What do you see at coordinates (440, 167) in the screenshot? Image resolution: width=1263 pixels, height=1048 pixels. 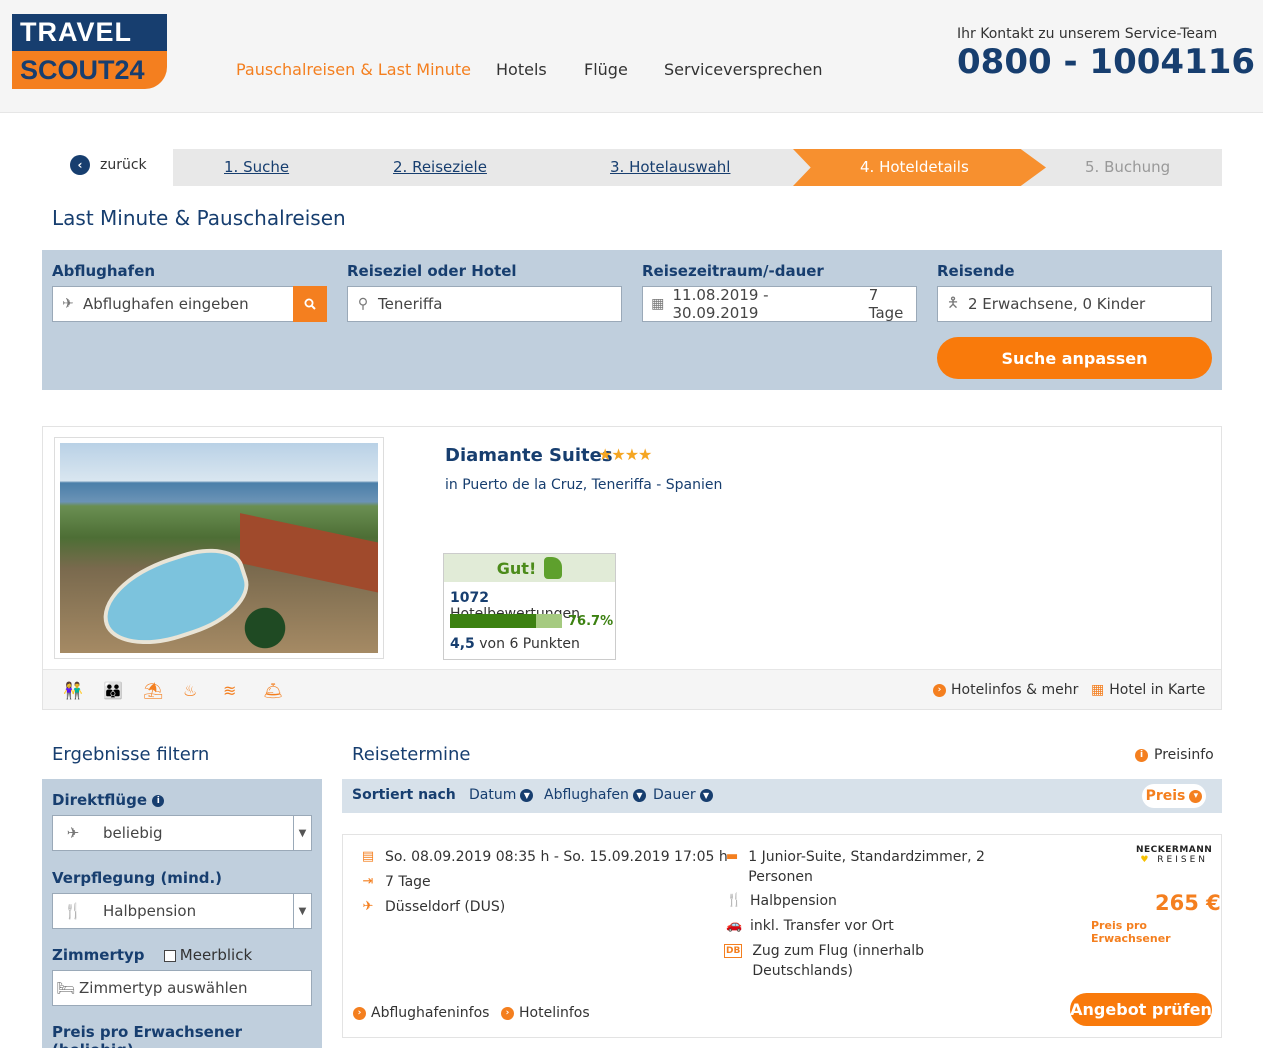 I see `step-reiseziele: 2. Reiseziele` at bounding box center [440, 167].